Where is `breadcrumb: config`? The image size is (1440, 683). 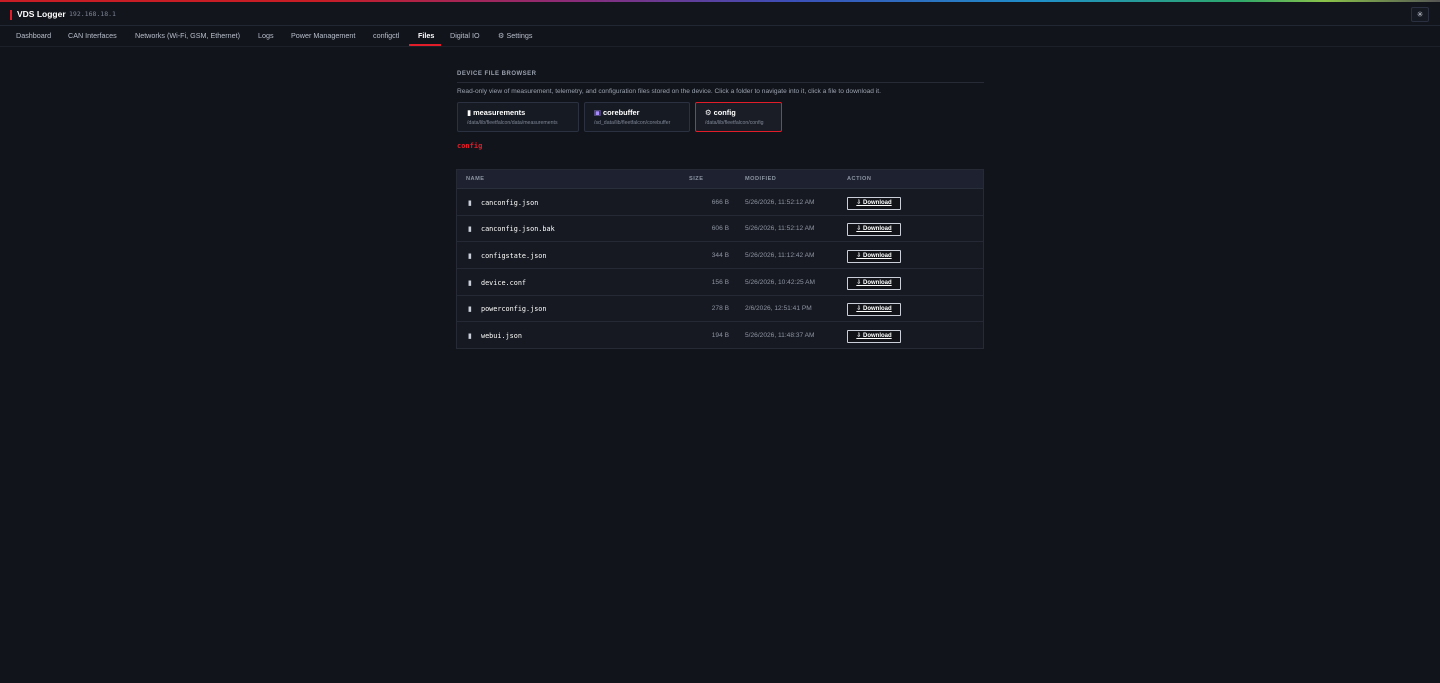 breadcrumb: config is located at coordinates (469, 146).